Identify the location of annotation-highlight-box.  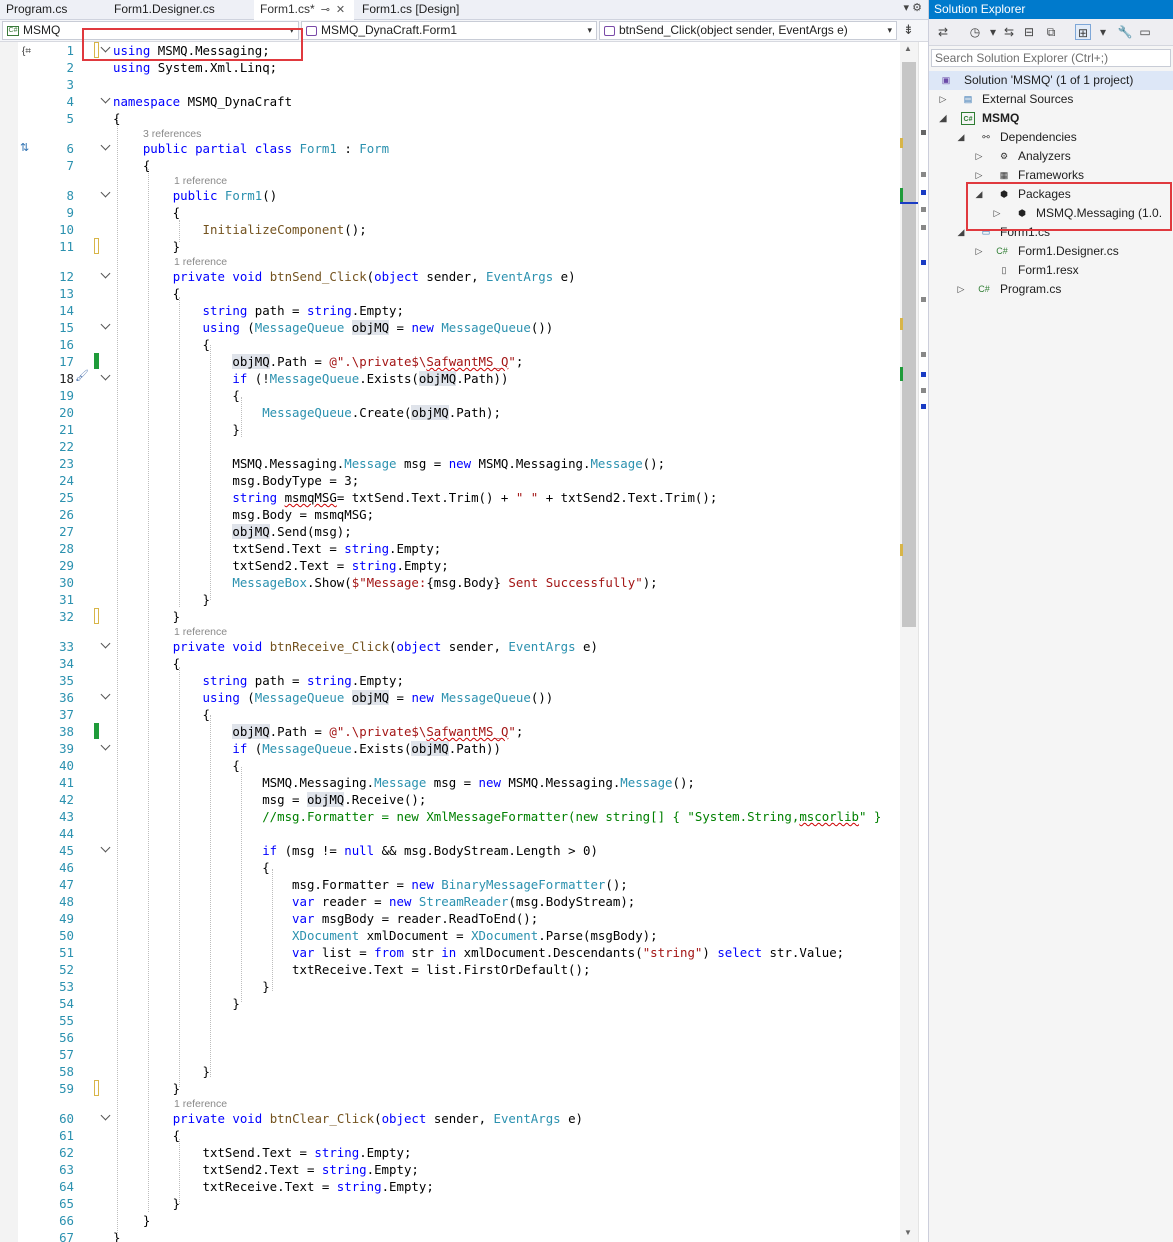
(192, 44).